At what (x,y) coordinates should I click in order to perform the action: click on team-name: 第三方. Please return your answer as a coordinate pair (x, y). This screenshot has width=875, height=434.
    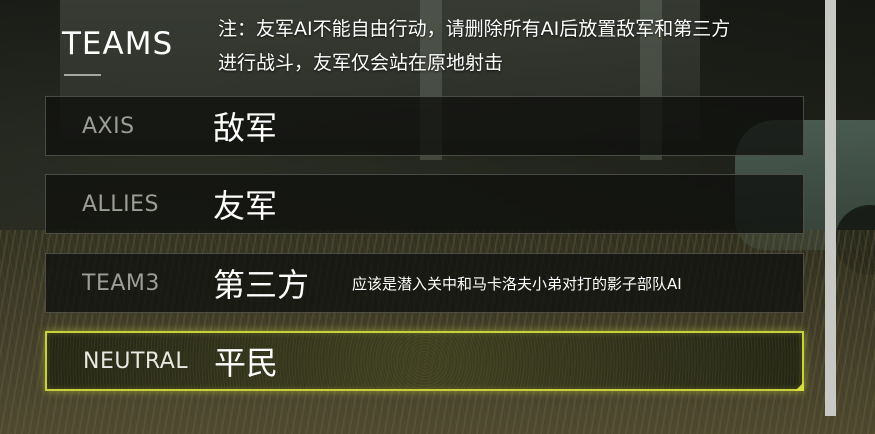
    Looking at the image, I should click on (261, 285).